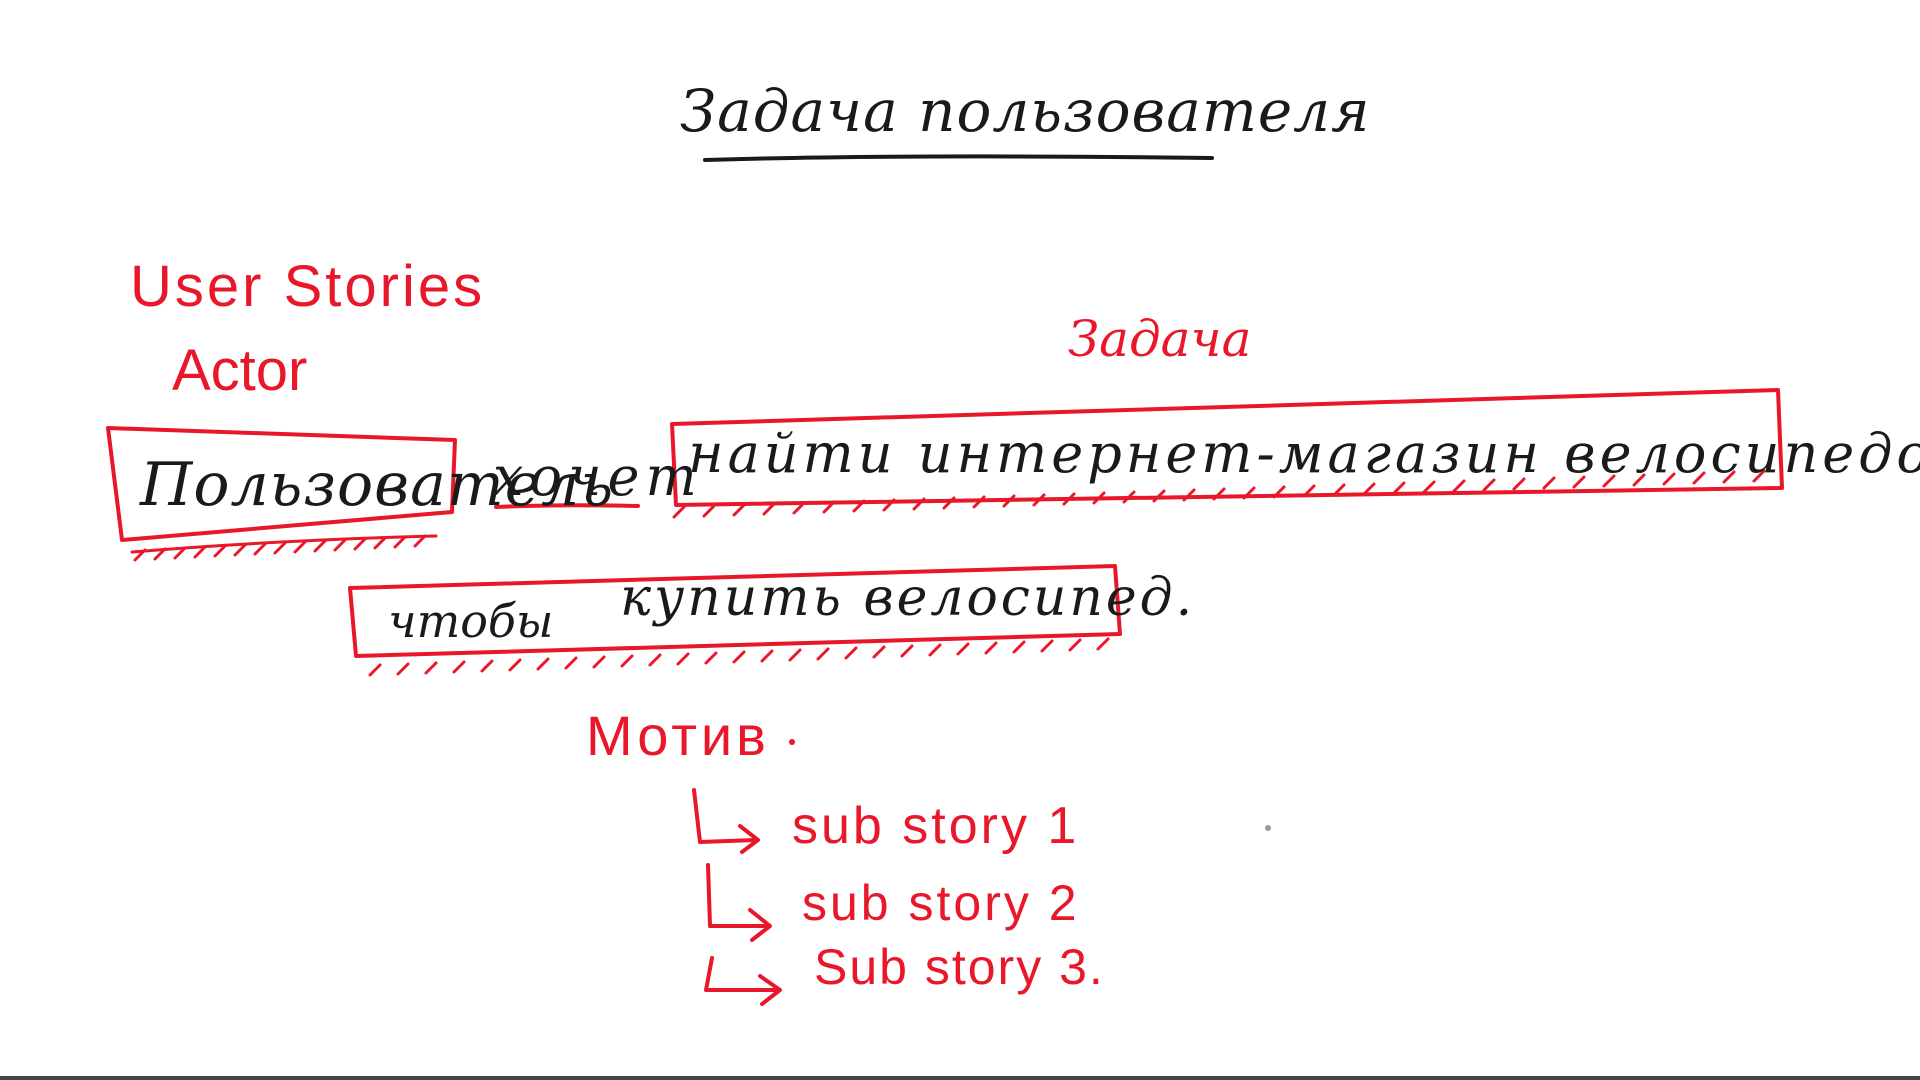 The height and width of the screenshot is (1080, 1920). What do you see at coordinates (959, 967) in the screenshot?
I see `sub-story-3: Sub story 3.` at bounding box center [959, 967].